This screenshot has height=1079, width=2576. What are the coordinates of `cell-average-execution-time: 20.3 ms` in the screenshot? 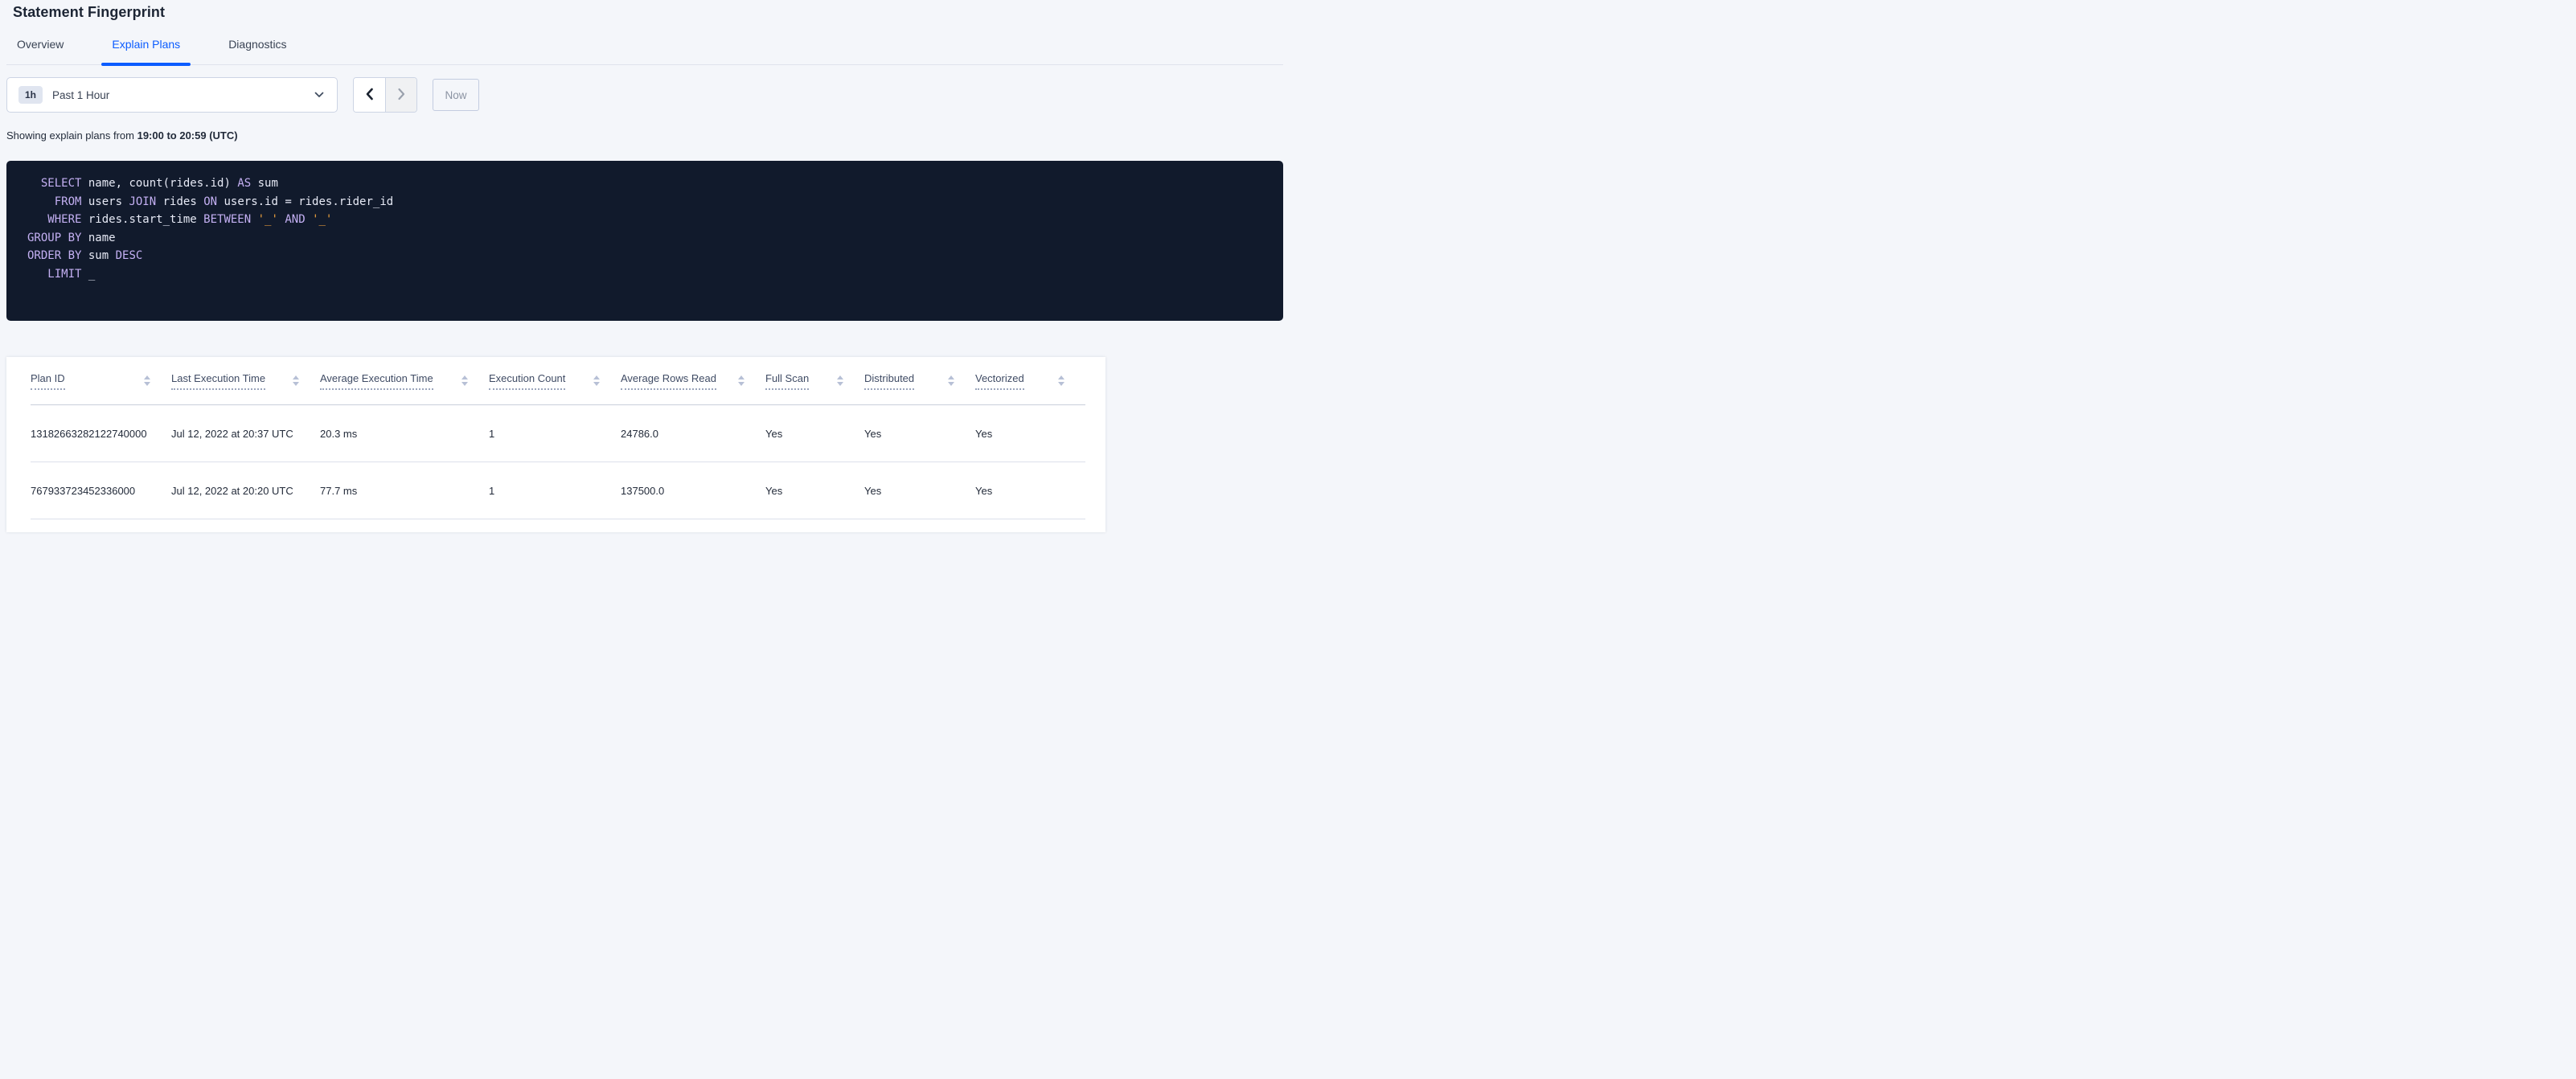 It's located at (404, 433).